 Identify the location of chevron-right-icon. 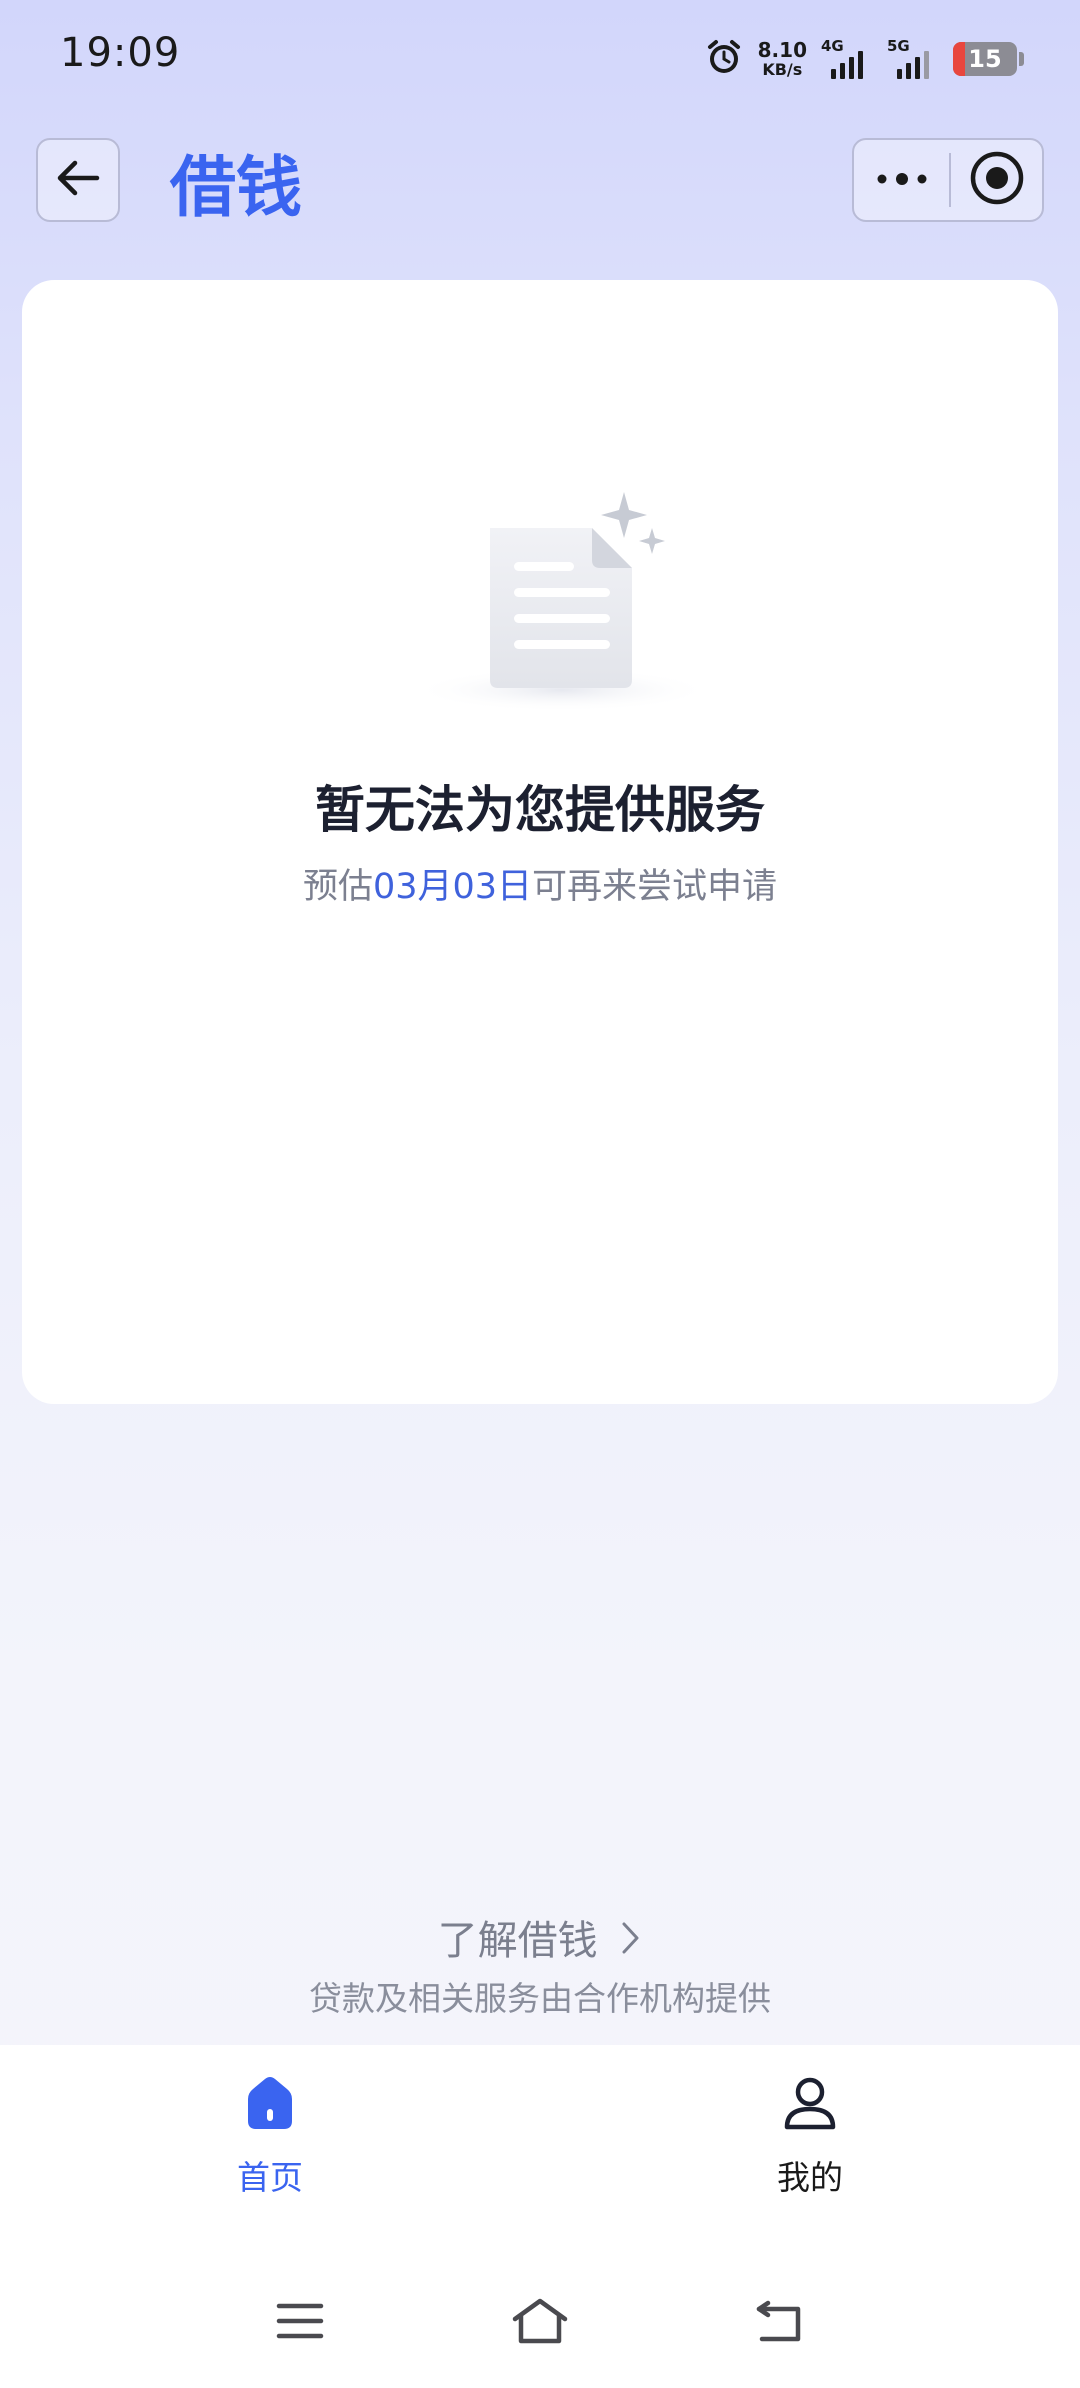
(631, 1943).